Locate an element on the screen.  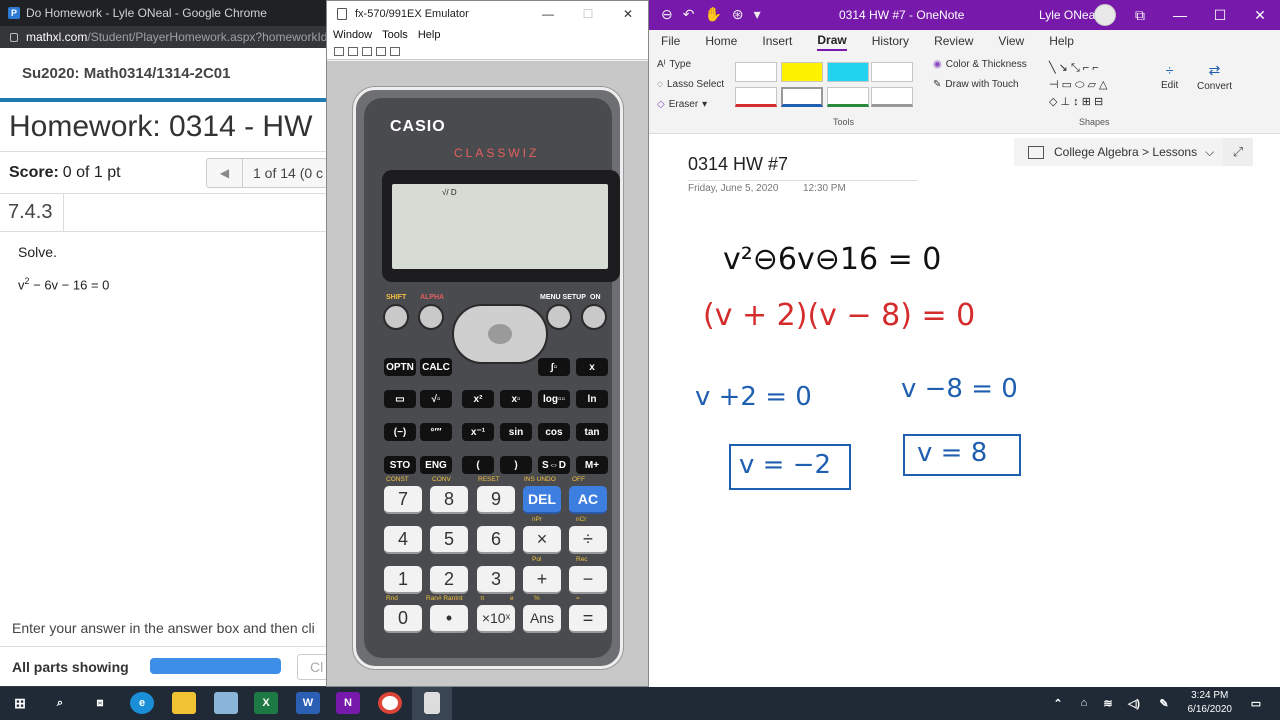
tab-file: File is located at coordinates (670, 42).